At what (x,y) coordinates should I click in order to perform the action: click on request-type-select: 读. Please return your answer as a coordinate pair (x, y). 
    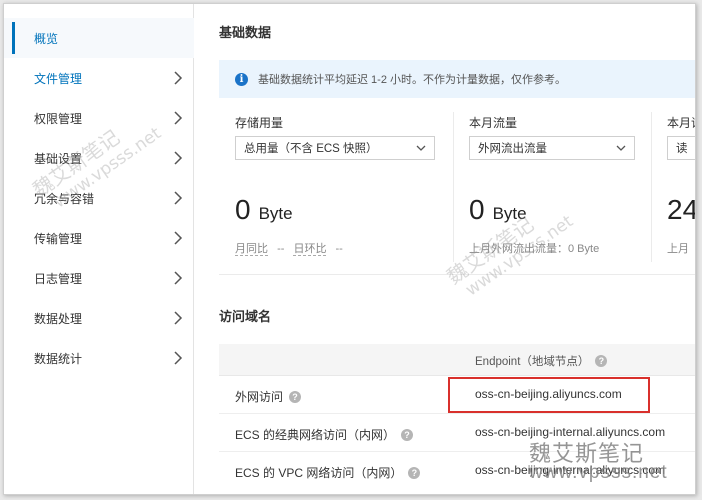
    Looking at the image, I should click on (681, 148).